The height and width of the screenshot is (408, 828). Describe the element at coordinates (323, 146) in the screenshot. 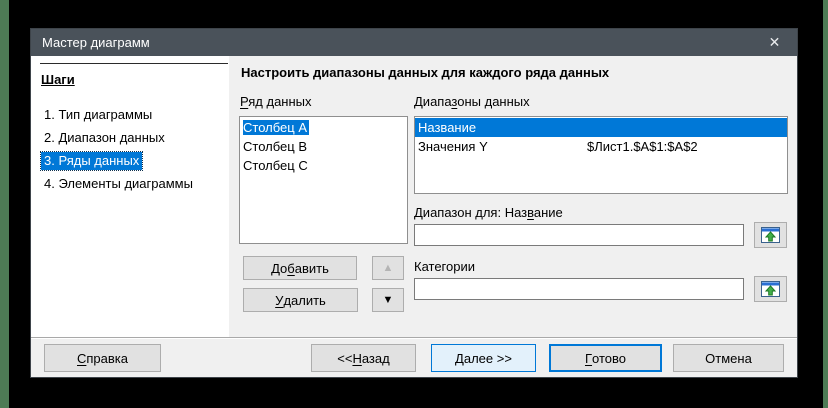

I see `list-item-series: Столбец B` at that location.